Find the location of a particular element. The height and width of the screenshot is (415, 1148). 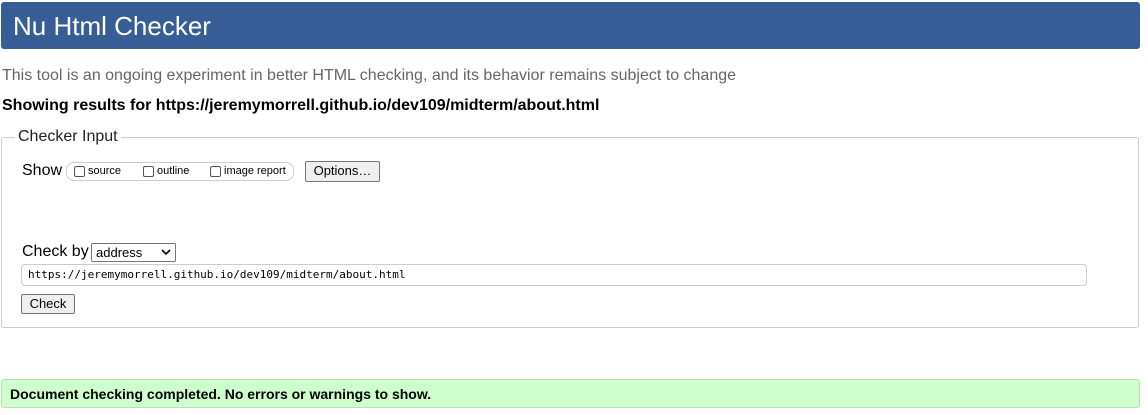

chevron-down-icon is located at coordinates (166, 252).